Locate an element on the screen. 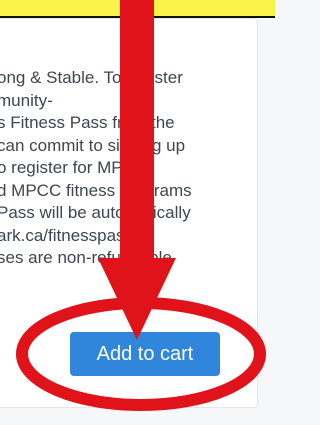  description-line: ses are non-refundable is located at coordinates (86, 257).